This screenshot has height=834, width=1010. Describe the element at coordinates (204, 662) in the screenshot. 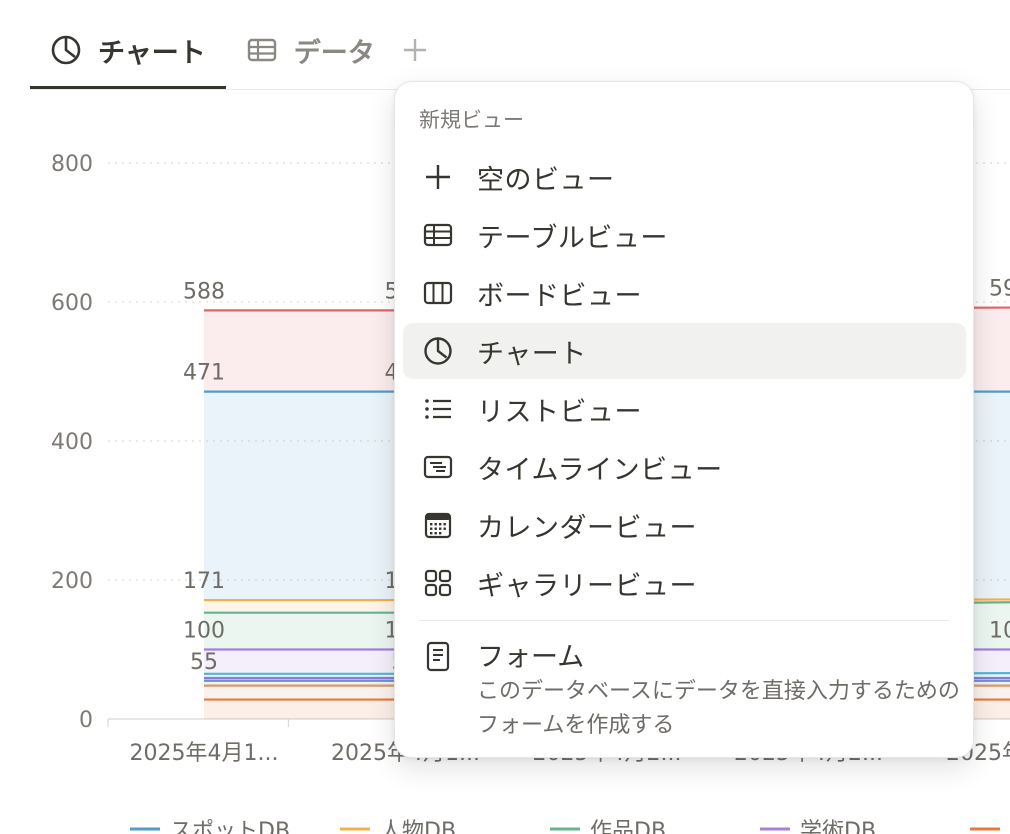

I see `data-label: 55` at that location.